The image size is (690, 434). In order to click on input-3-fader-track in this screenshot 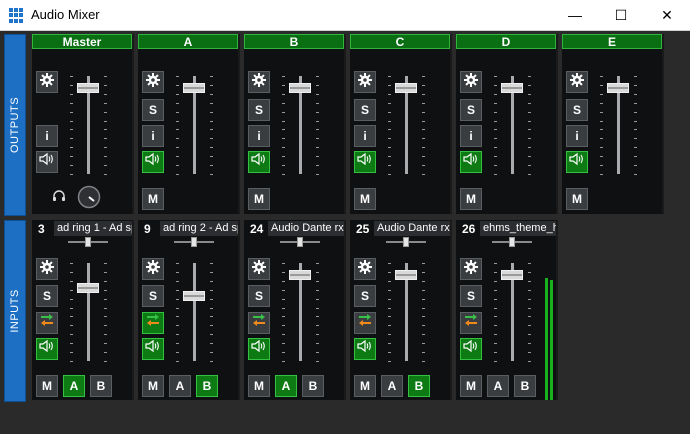, I will do `click(88, 312)`.